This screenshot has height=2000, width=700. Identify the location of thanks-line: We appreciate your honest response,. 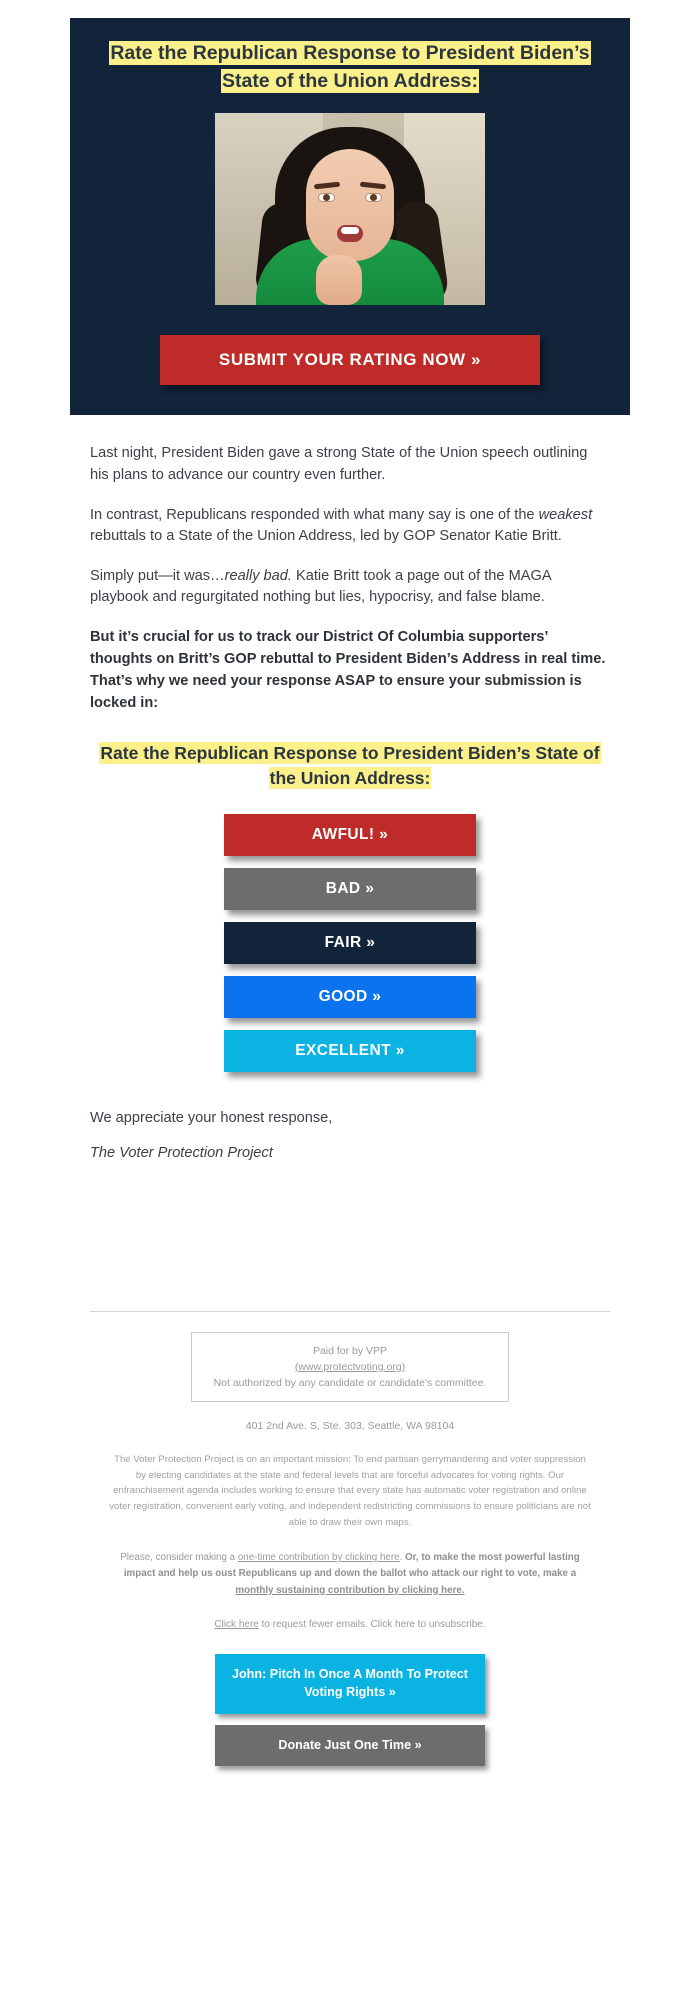
(211, 1117).